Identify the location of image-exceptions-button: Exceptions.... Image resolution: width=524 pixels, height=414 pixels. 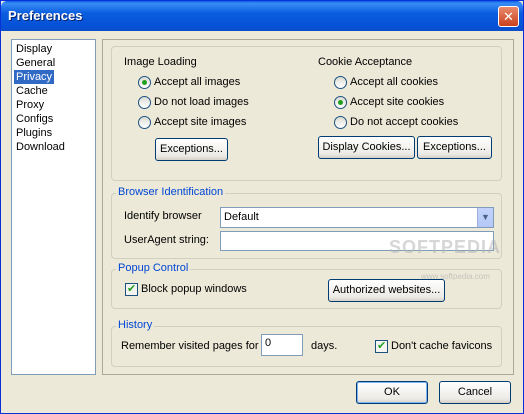
(191, 149).